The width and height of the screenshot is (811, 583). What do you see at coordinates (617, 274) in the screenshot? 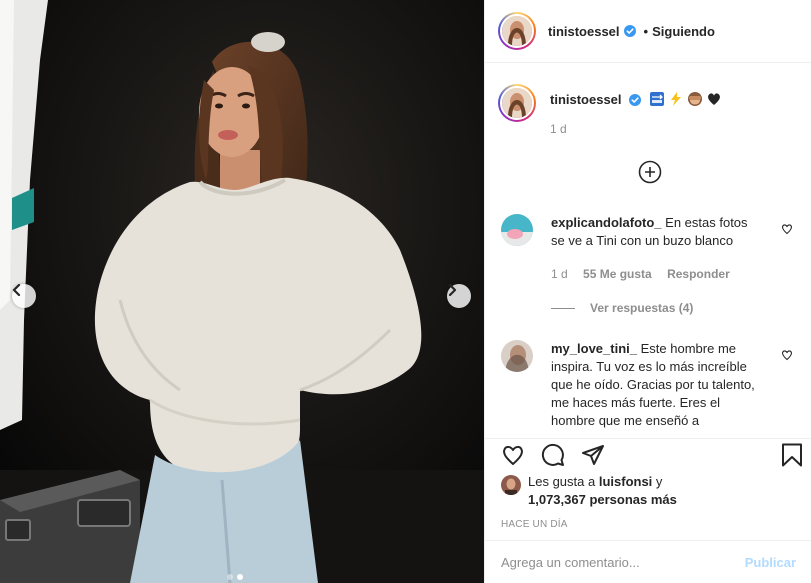
I see `comment-likes: 55 Me gusta` at bounding box center [617, 274].